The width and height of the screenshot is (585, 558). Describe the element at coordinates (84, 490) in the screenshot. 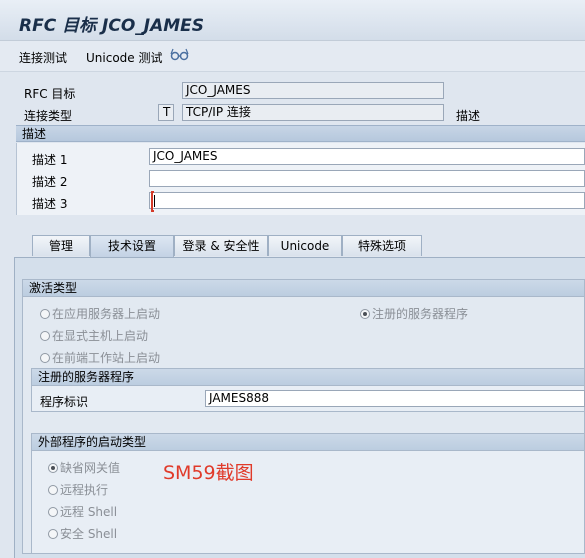

I see `radio-remote-exec-label: 远程执行` at that location.